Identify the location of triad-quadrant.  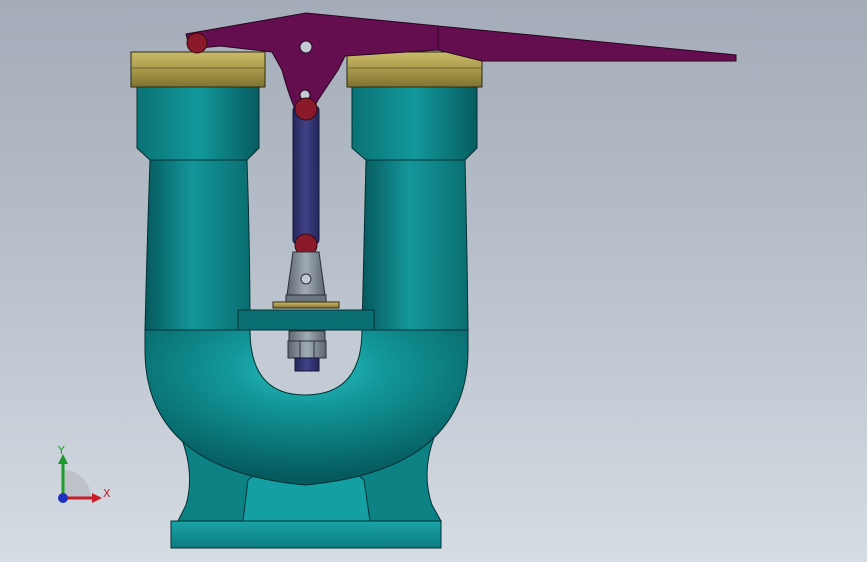
(77, 484).